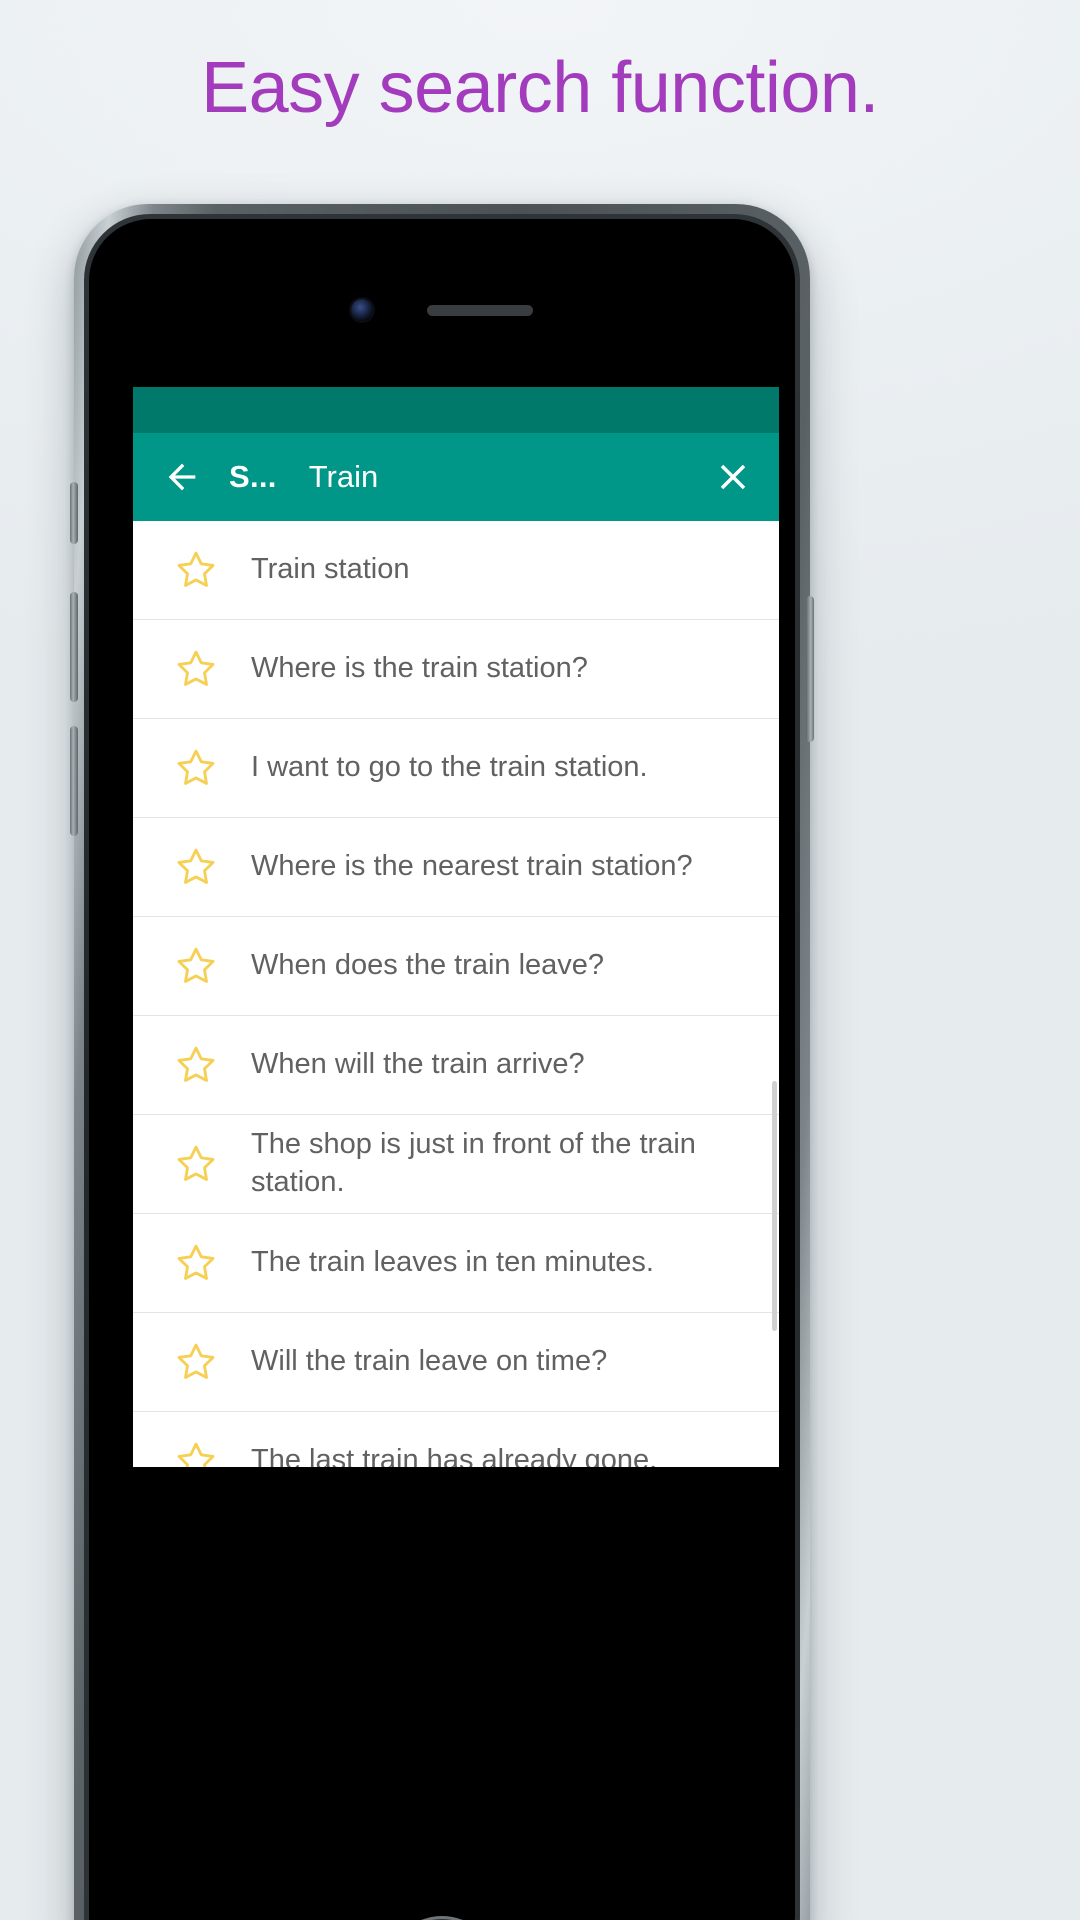 This screenshot has width=1080, height=1920. I want to click on result-row: Train station, so click(456, 570).